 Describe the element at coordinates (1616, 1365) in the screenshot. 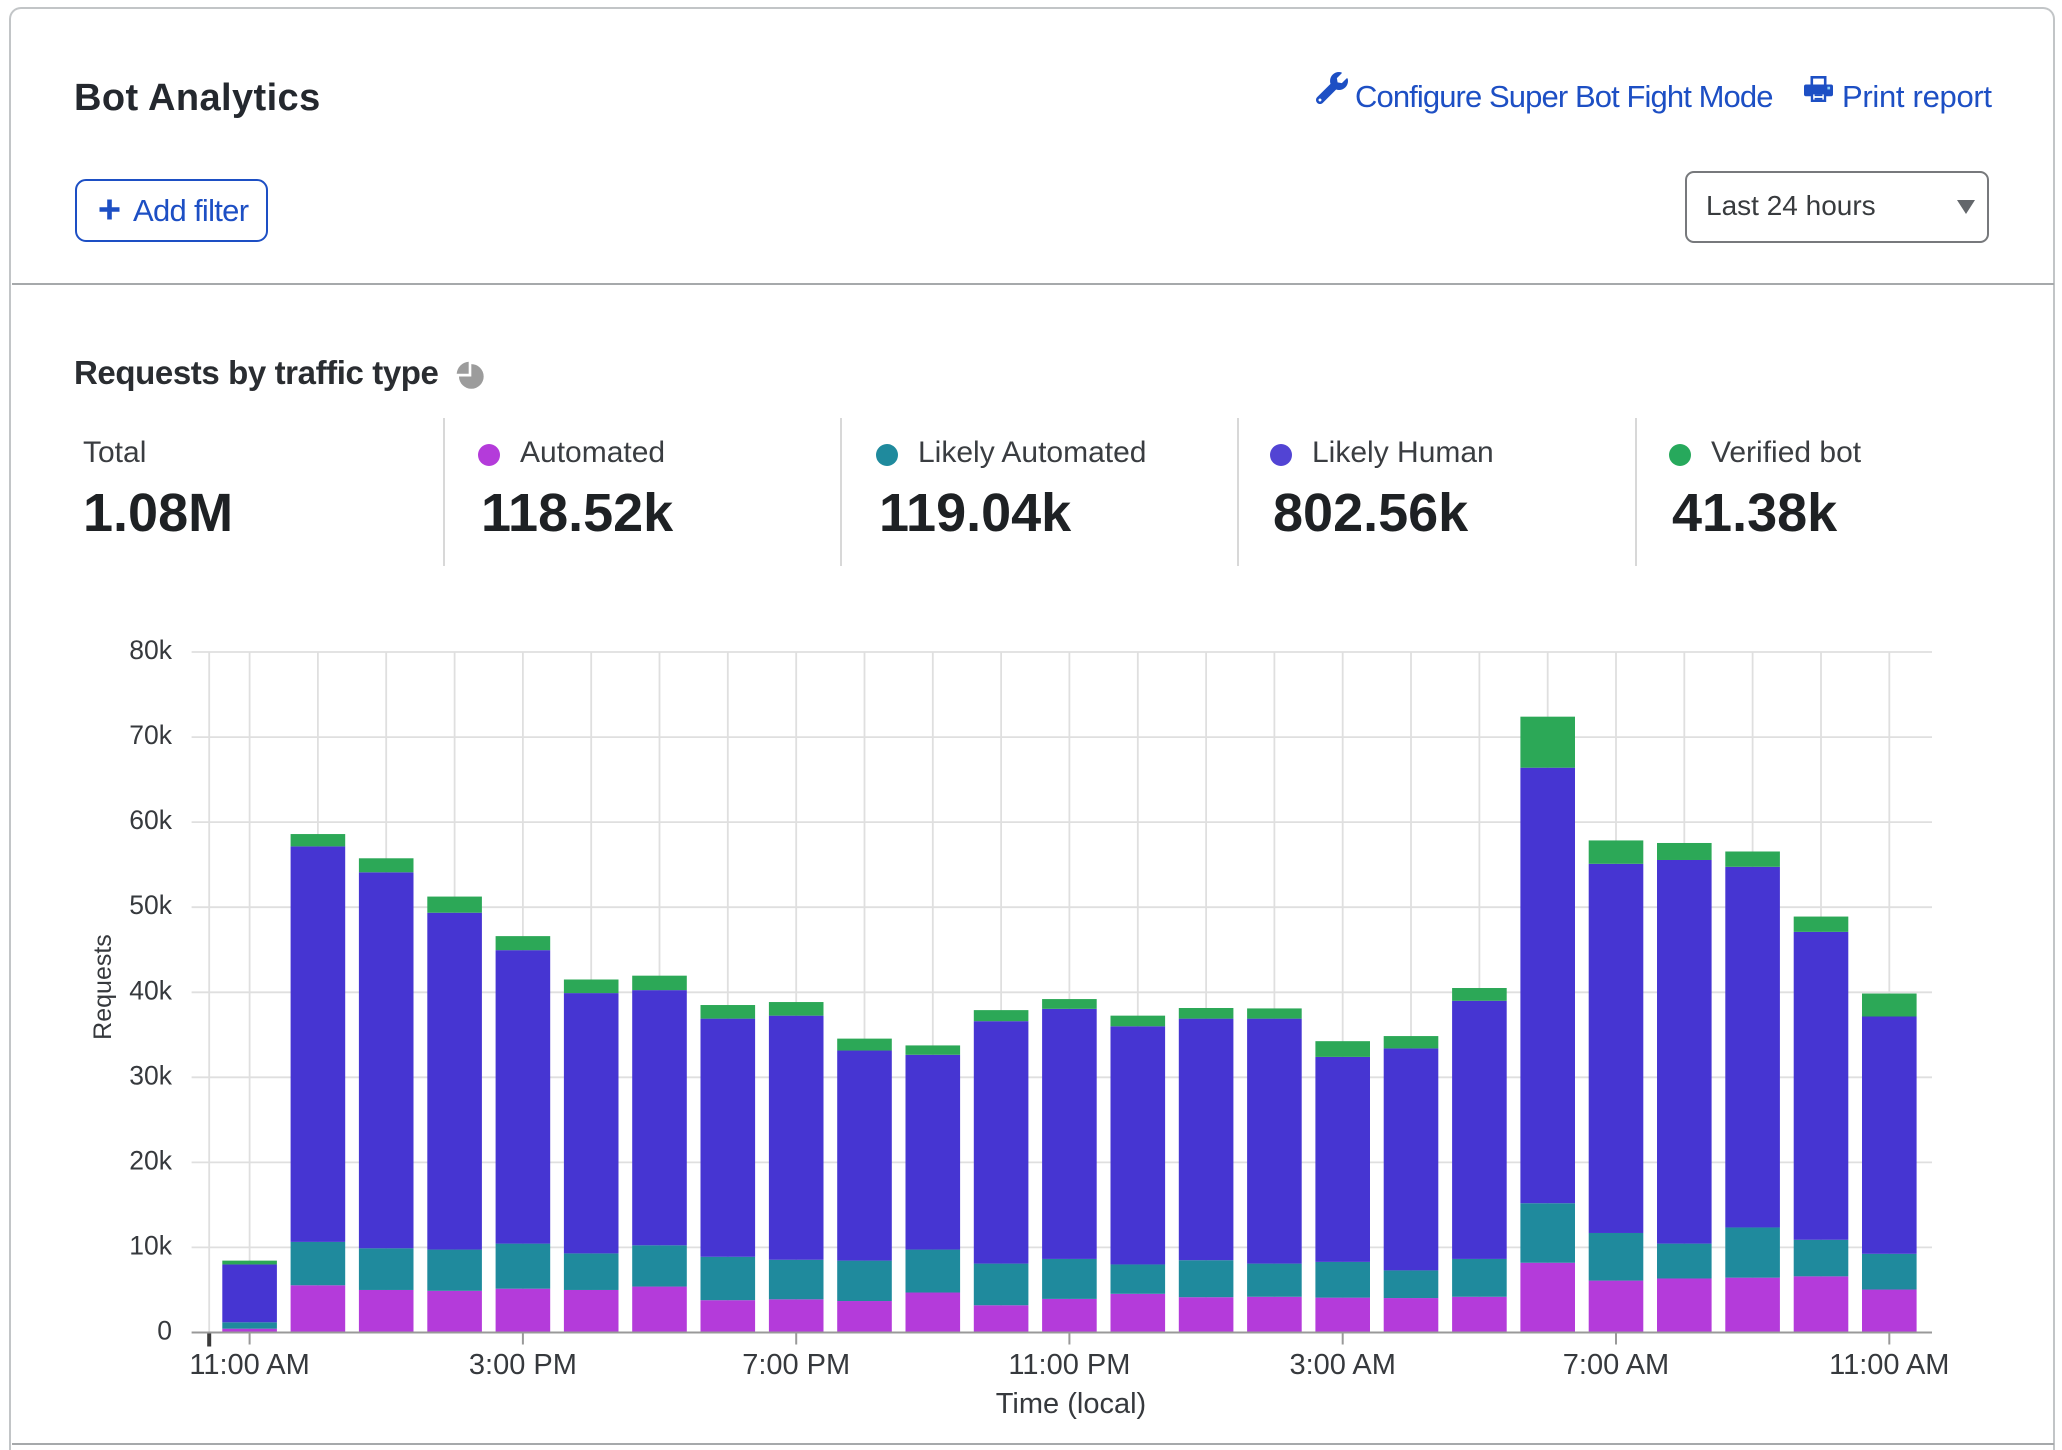

I see `svg-text: 7:00 AM` at that location.